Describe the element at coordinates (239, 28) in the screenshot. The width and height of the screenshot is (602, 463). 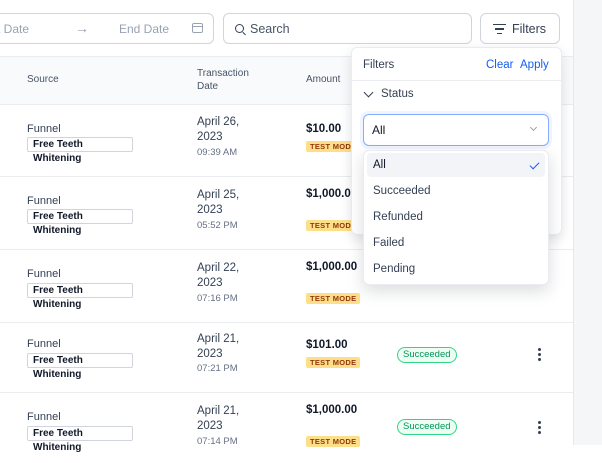
I see `search-icon` at that location.